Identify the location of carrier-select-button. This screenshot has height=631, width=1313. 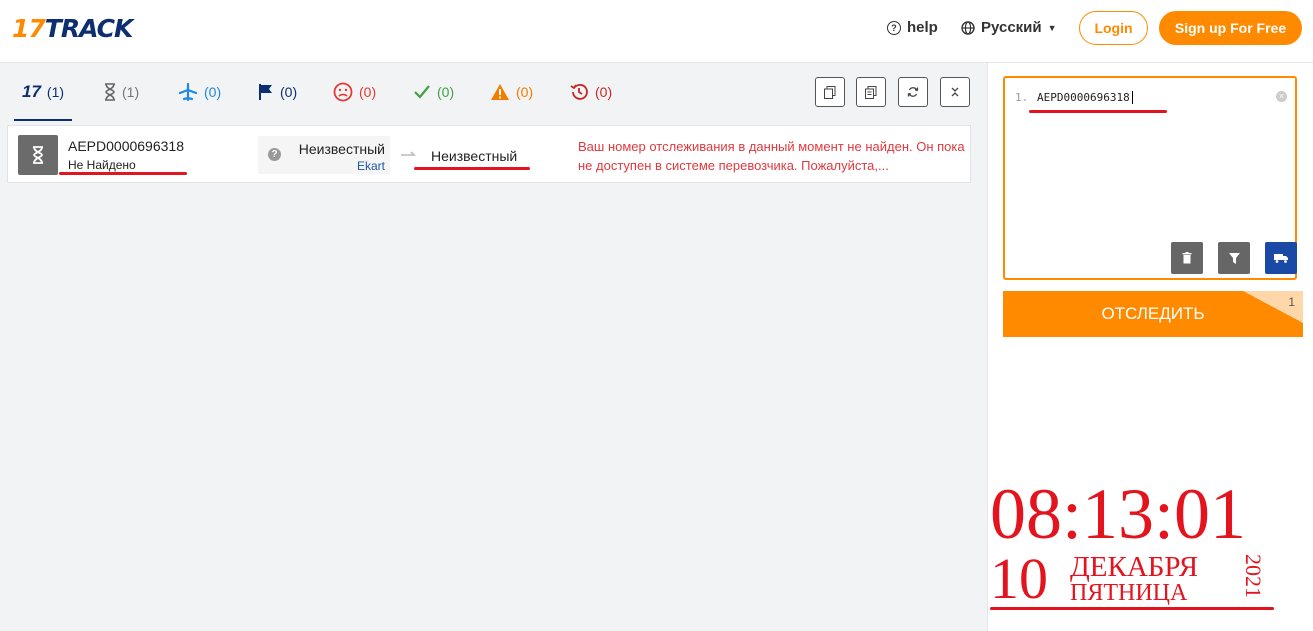
(1281, 258).